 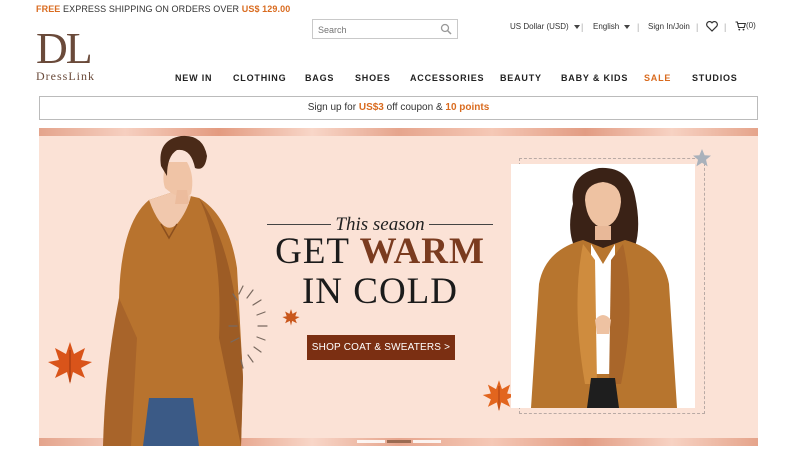 What do you see at coordinates (422, 251) in the screenshot?
I see `headline-warm: WARM` at bounding box center [422, 251].